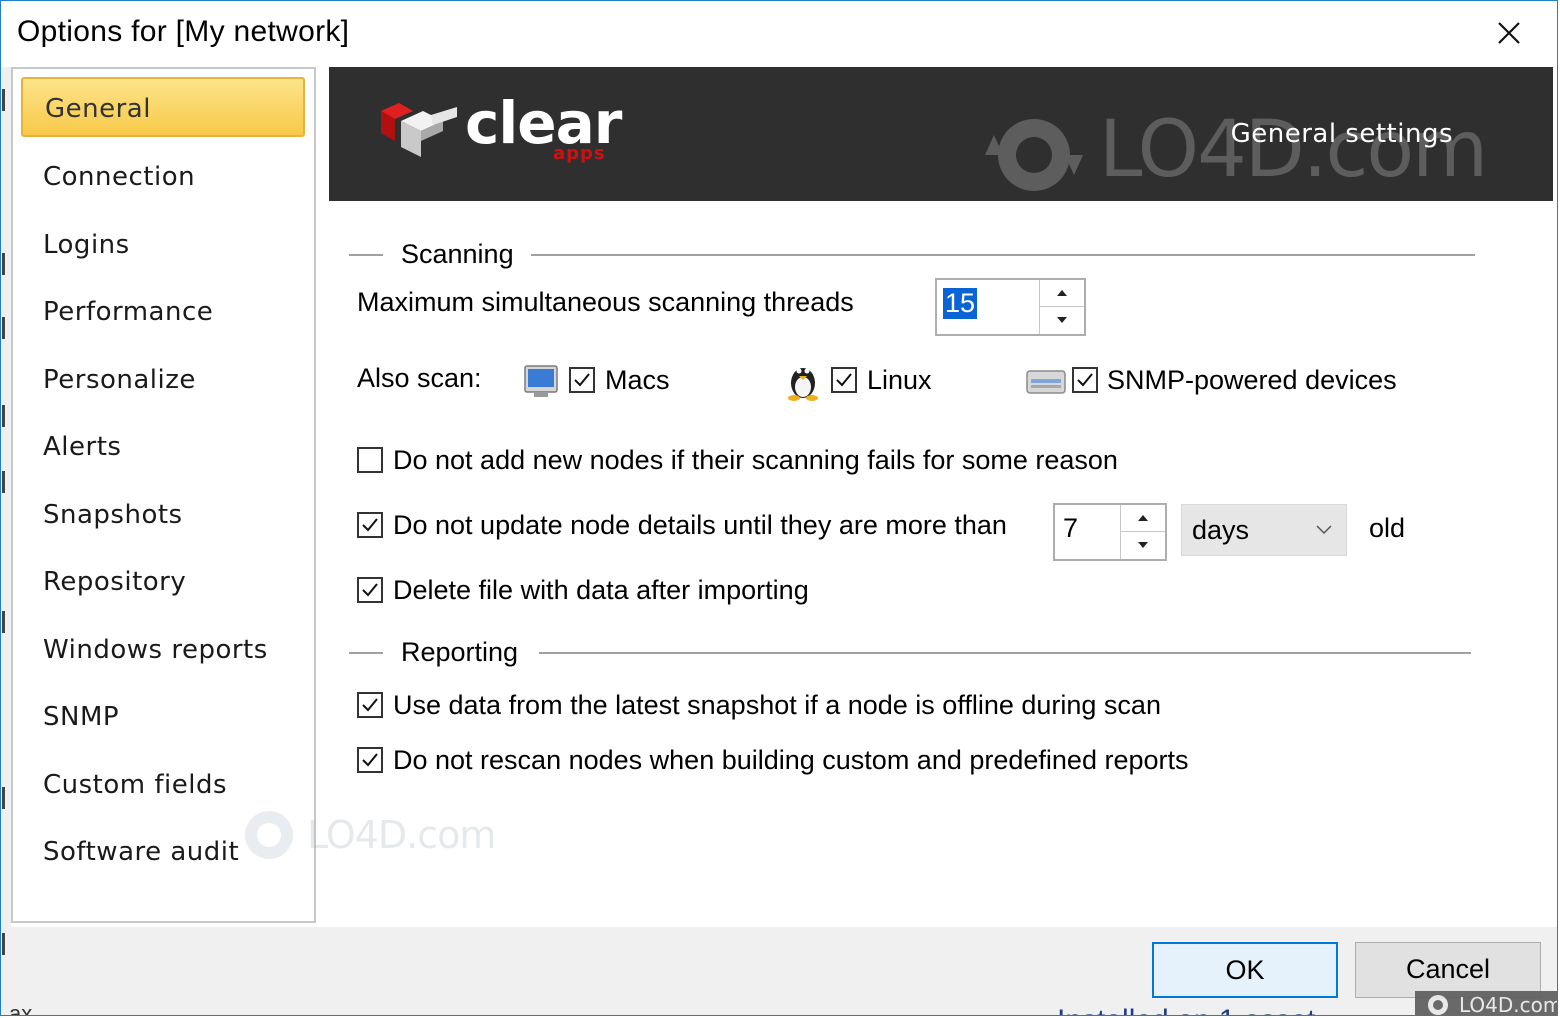  I want to click on window-title: Options for [My network], so click(183, 31).